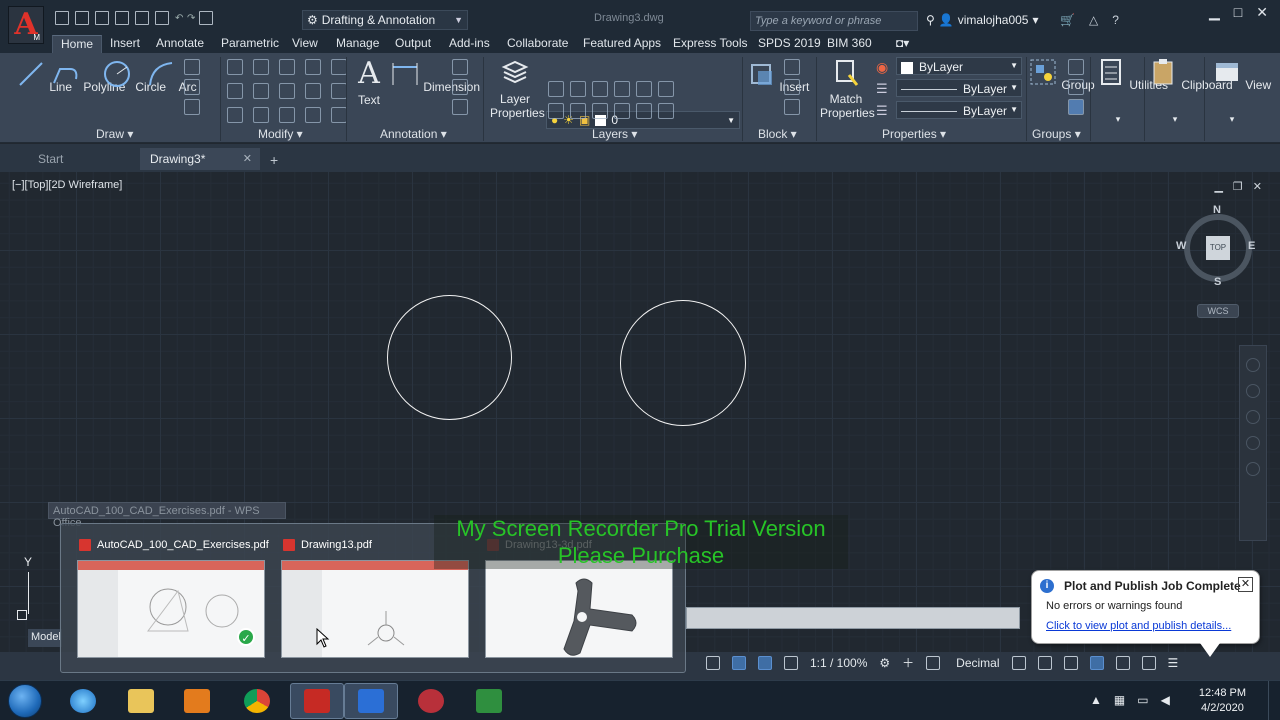 This screenshot has height=720, width=1280. Describe the element at coordinates (261, 67) in the screenshot. I see `rotate-icon` at that location.